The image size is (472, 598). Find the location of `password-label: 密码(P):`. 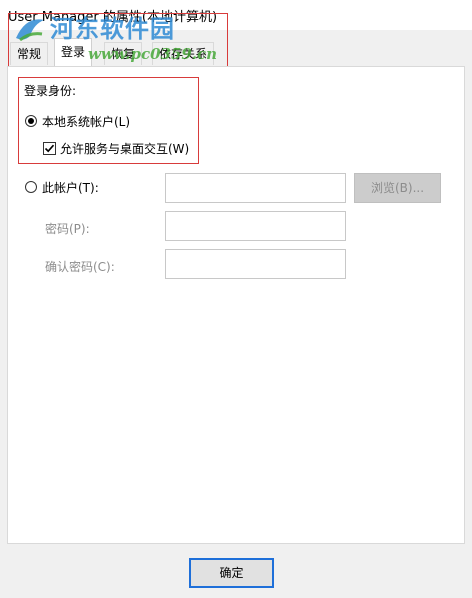

password-label: 密码(P): is located at coordinates (67, 229).